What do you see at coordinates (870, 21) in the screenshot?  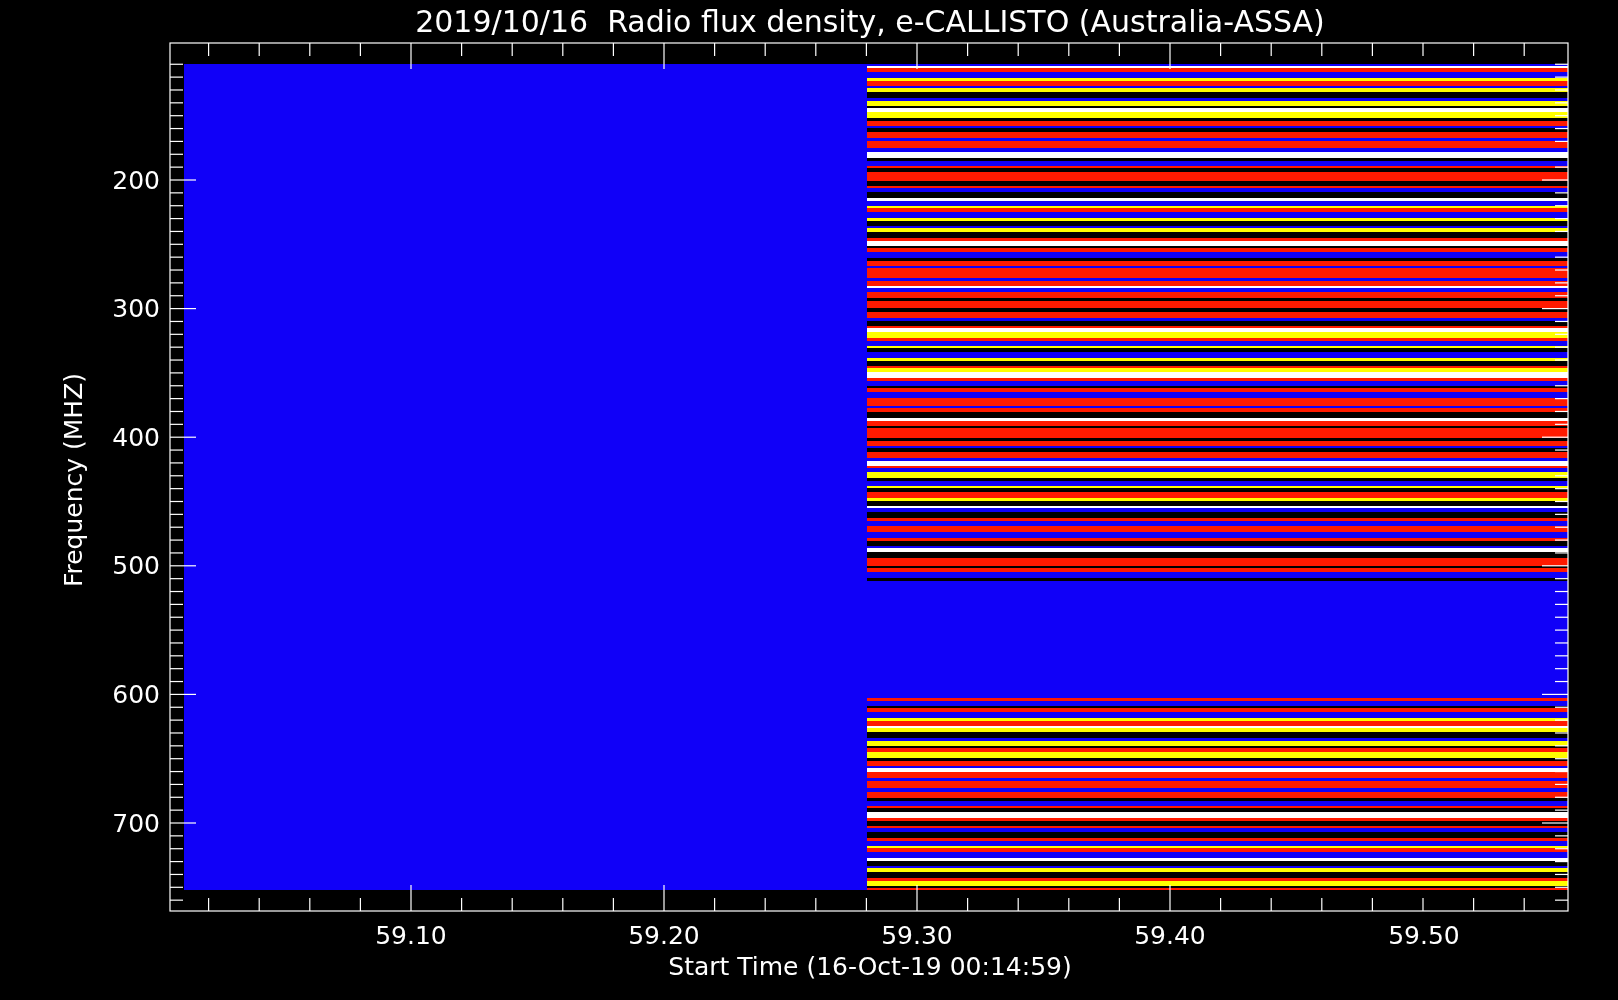 I see `chart-title: 2019/10/16 Radio flux density, e-CALLISTO (Australia-ASSA)` at bounding box center [870, 21].